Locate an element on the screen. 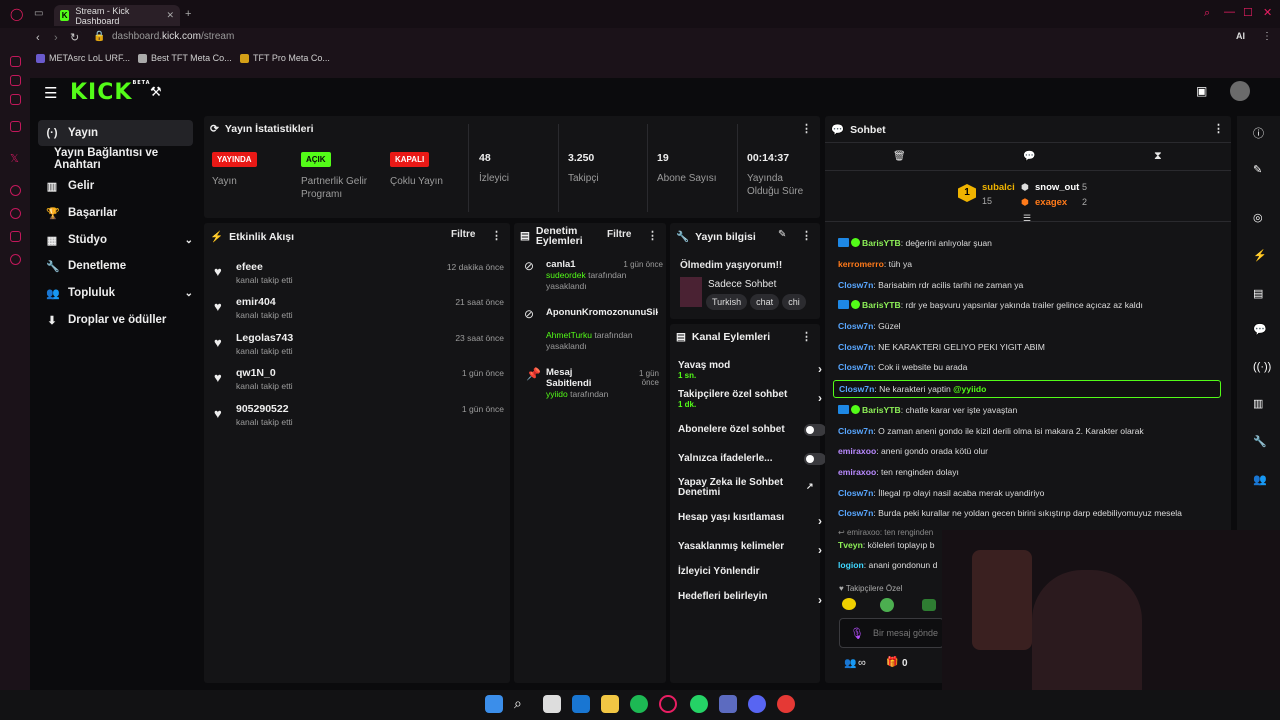 This screenshot has width=1280, height=720. music-icon is located at coordinates (15, 126).